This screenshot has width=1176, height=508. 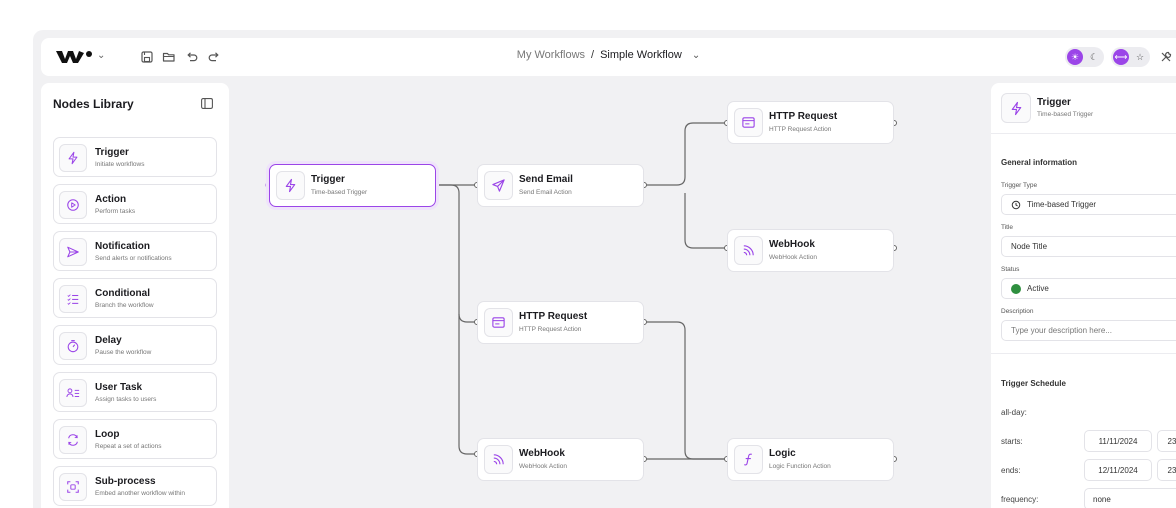 I want to click on starts-date-input: 11/11/2024, so click(x=1118, y=441).